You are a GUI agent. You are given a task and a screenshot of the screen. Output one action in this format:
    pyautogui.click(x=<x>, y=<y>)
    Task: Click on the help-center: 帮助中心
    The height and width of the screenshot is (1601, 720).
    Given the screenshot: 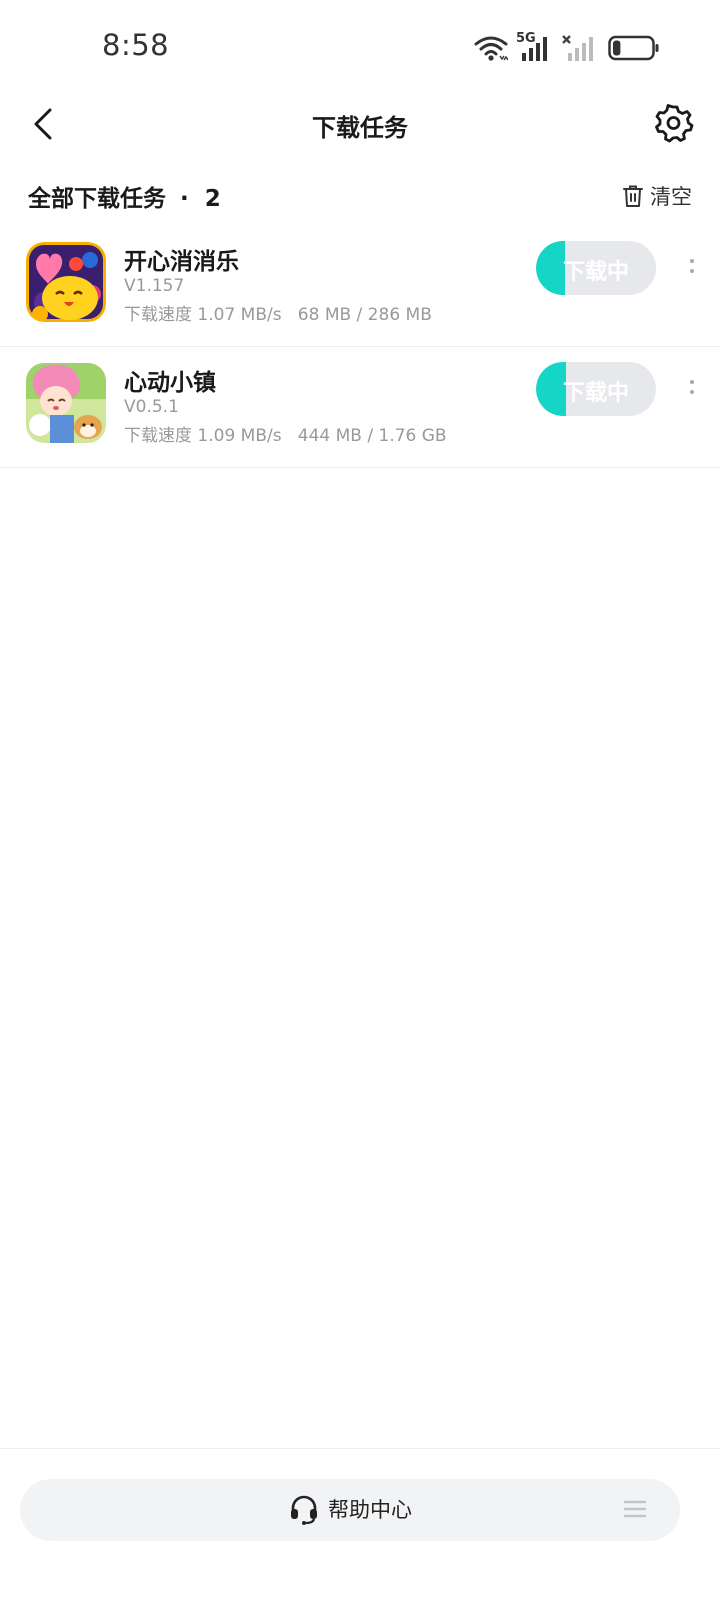 What is the action you would take?
    pyautogui.click(x=350, y=1509)
    